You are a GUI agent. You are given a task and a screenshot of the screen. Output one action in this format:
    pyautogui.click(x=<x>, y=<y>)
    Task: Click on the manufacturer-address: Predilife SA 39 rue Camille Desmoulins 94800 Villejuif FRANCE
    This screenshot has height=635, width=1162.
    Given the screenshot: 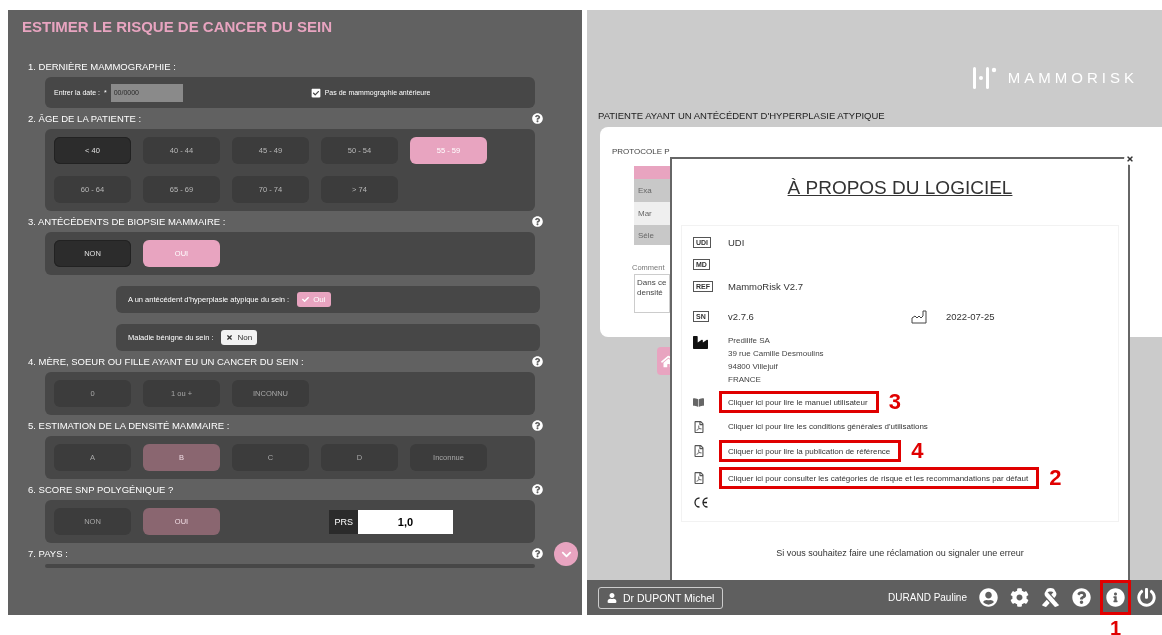 What is the action you would take?
    pyautogui.click(x=776, y=360)
    